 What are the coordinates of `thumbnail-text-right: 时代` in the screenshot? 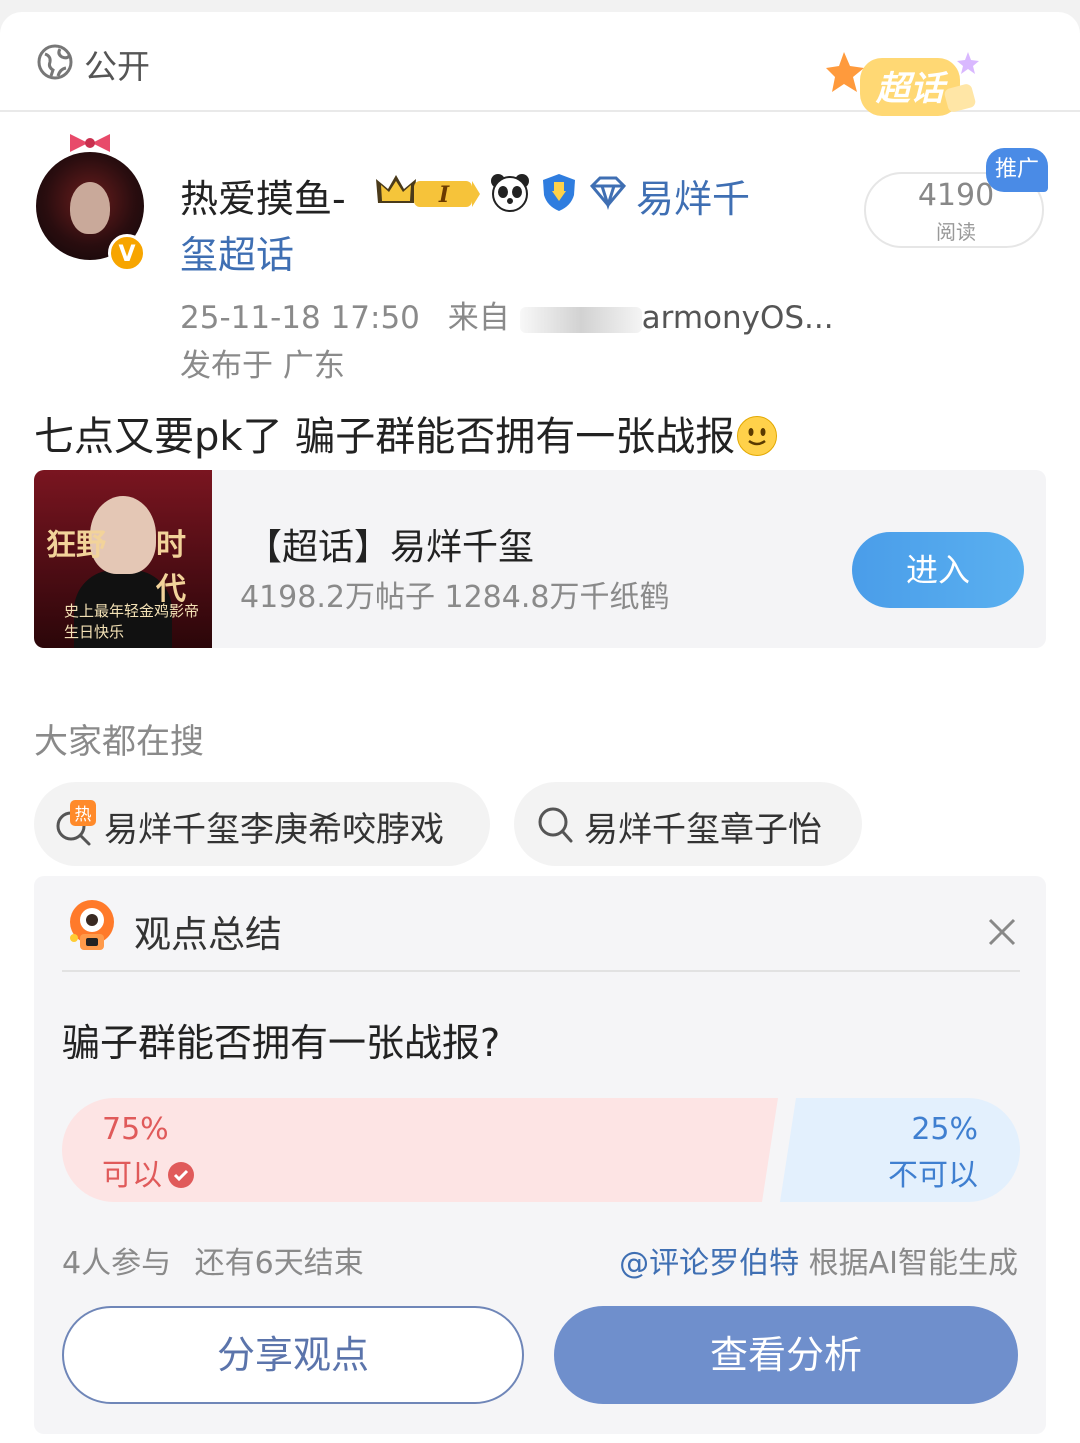 It's located at (171, 567).